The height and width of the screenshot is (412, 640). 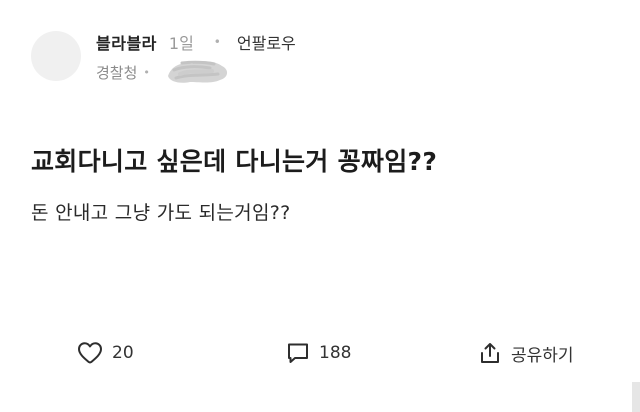 What do you see at coordinates (318, 353) in the screenshot?
I see `comment-button: 188` at bounding box center [318, 353].